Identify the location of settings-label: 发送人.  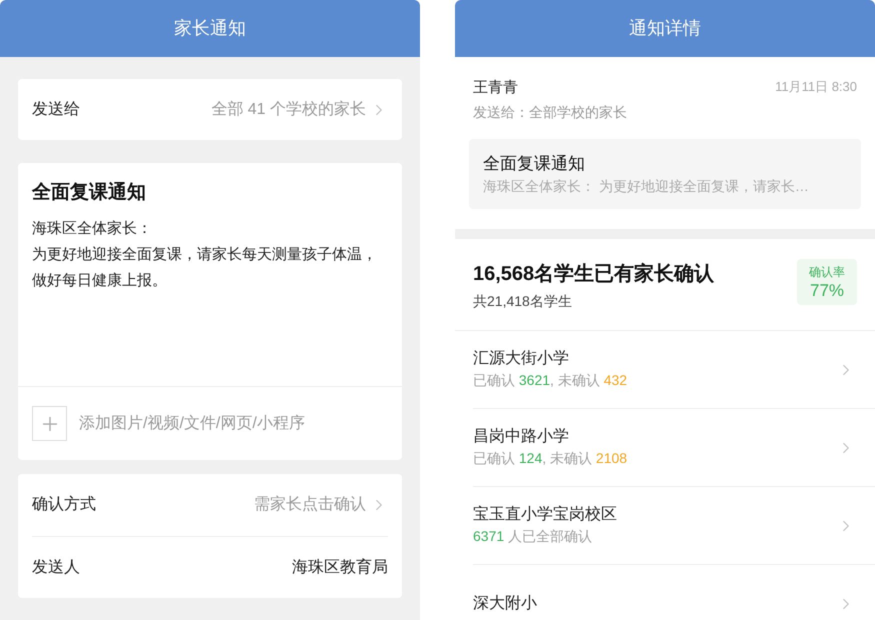
(56, 568).